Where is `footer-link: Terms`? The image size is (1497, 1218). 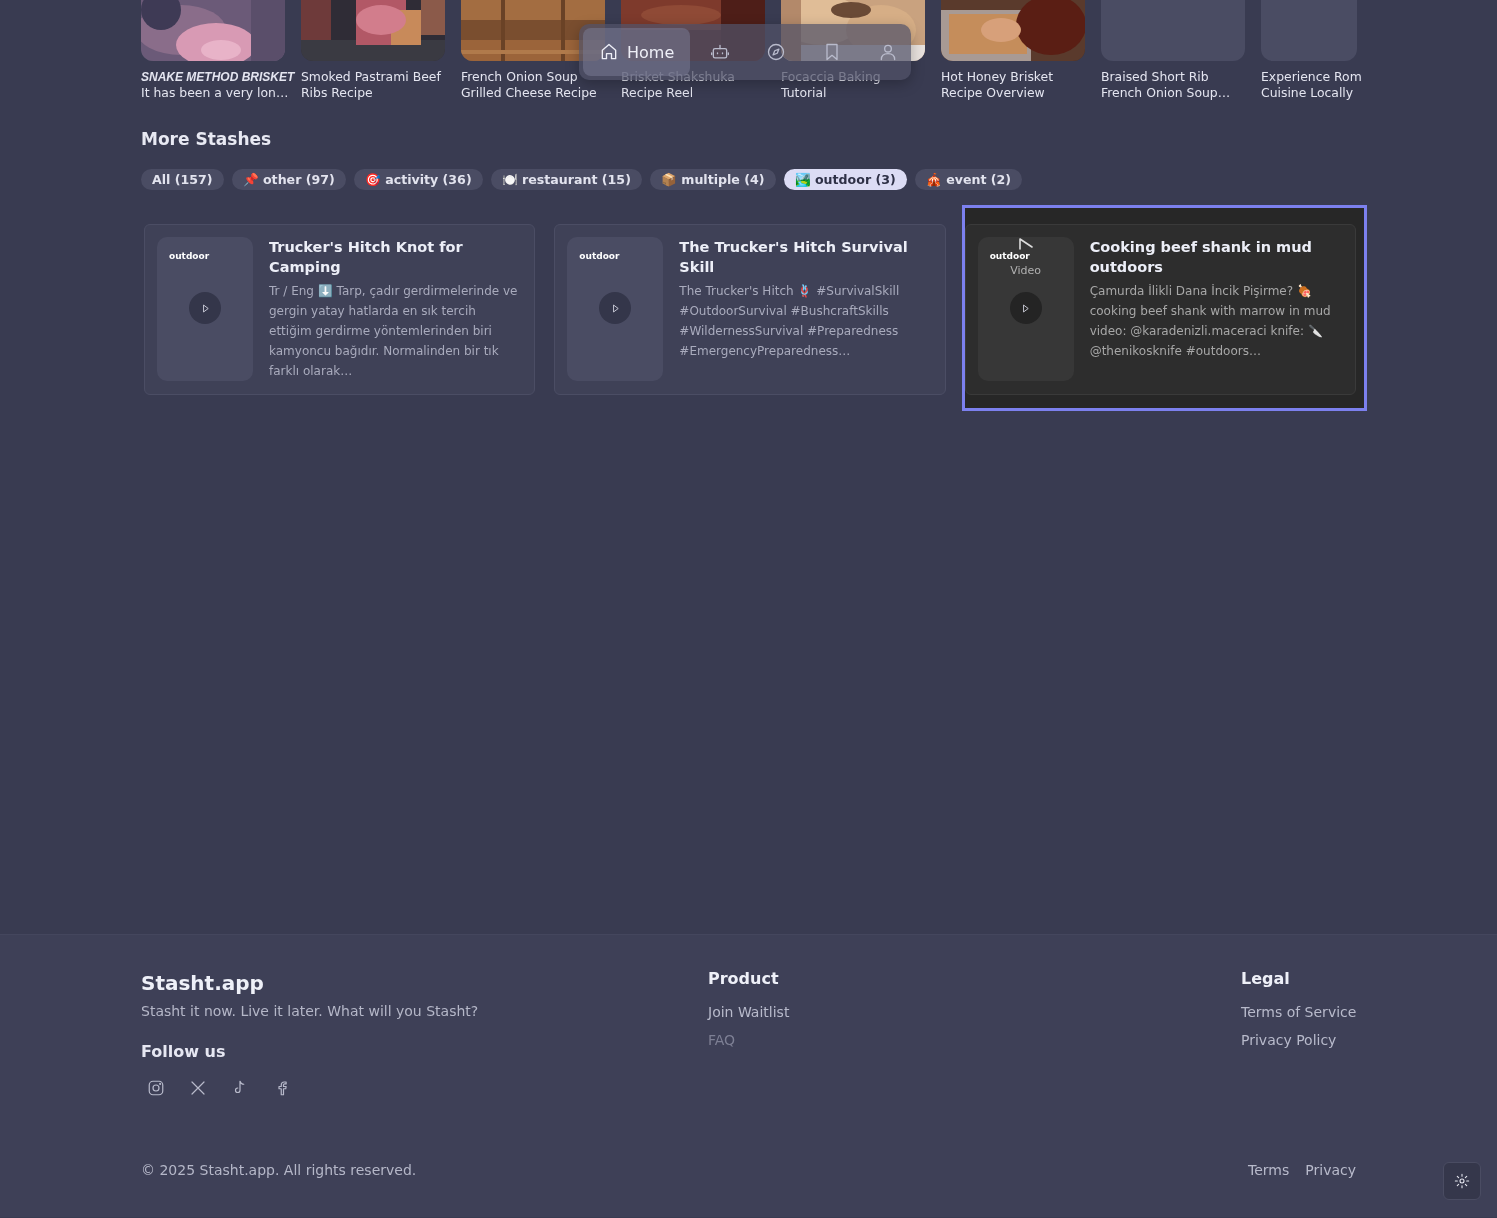 footer-link: Terms is located at coordinates (1269, 1170).